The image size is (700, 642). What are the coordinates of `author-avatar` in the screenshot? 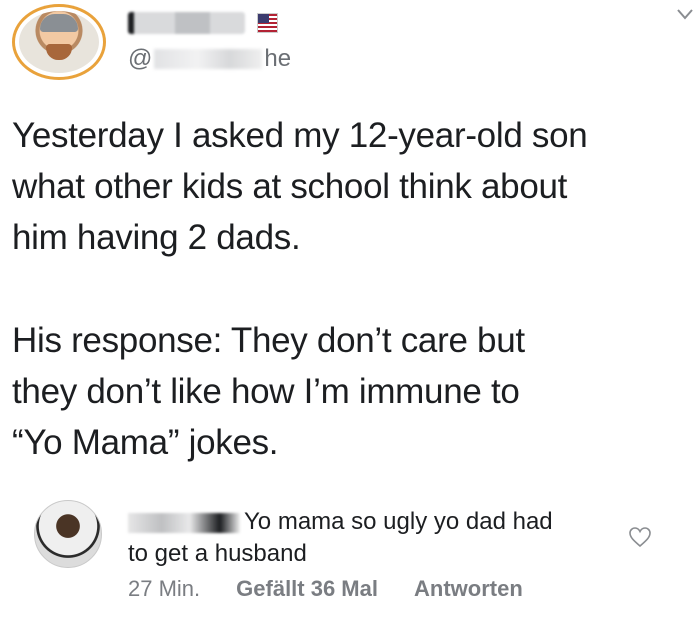 It's located at (59, 42).